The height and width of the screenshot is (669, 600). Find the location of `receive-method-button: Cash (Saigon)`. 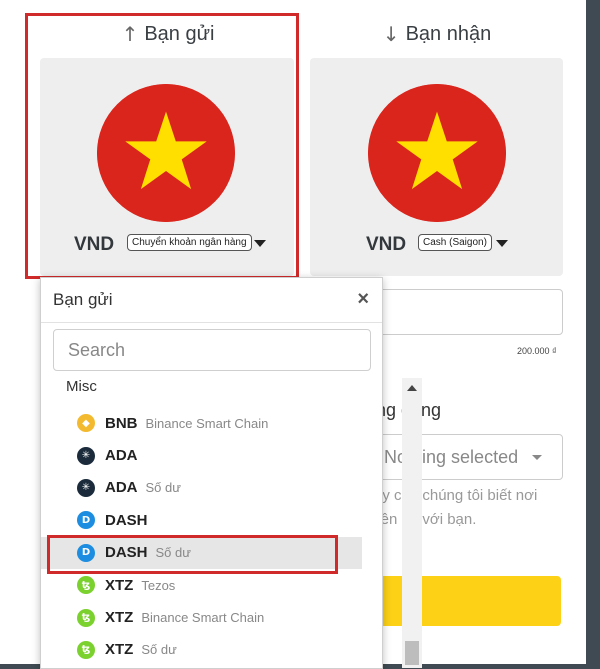

receive-method-button: Cash (Saigon) is located at coordinates (455, 242).